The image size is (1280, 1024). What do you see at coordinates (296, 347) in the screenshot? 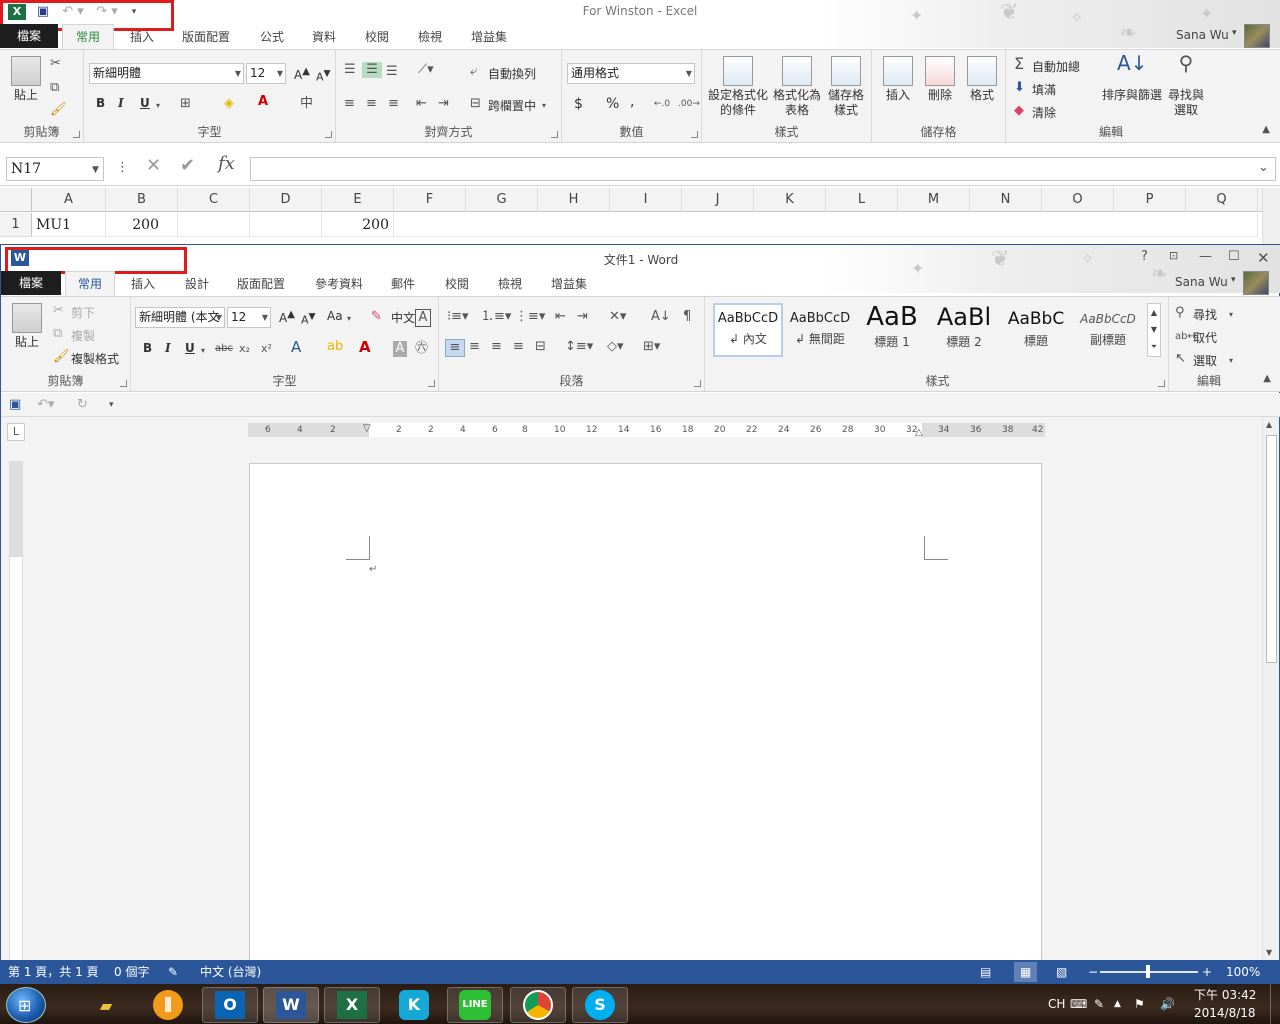
I see `text-effects-icon: A` at bounding box center [296, 347].